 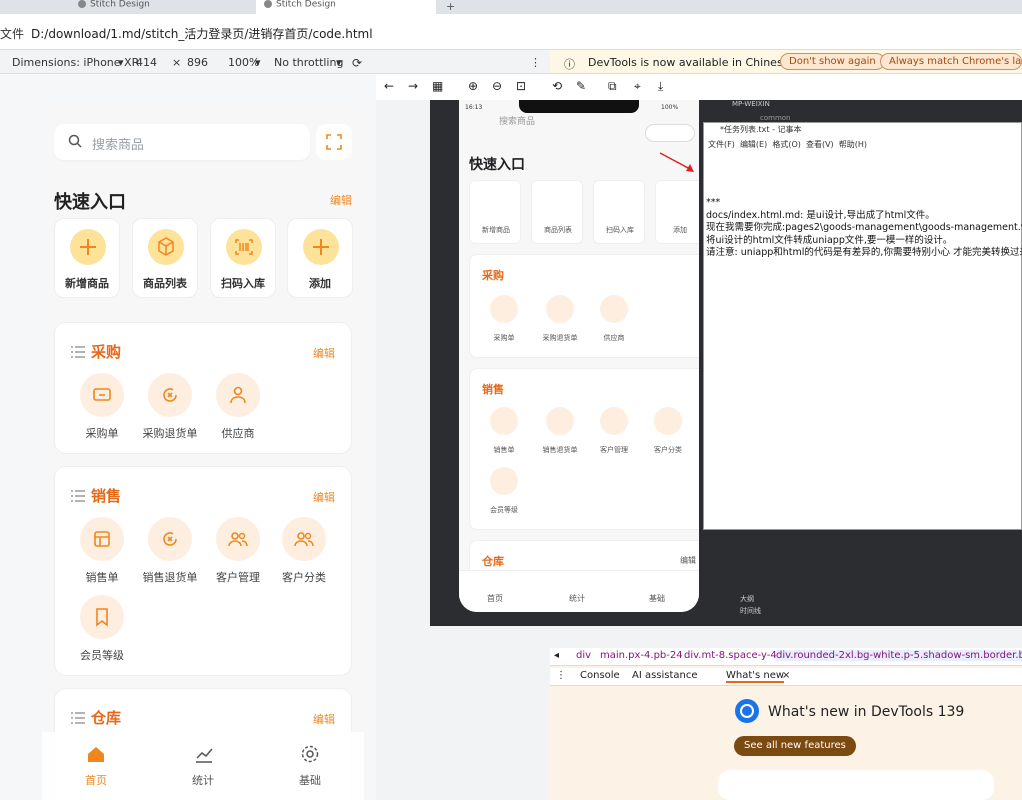 What do you see at coordinates (600, 675) in the screenshot?
I see `tab-console: Console` at bounding box center [600, 675].